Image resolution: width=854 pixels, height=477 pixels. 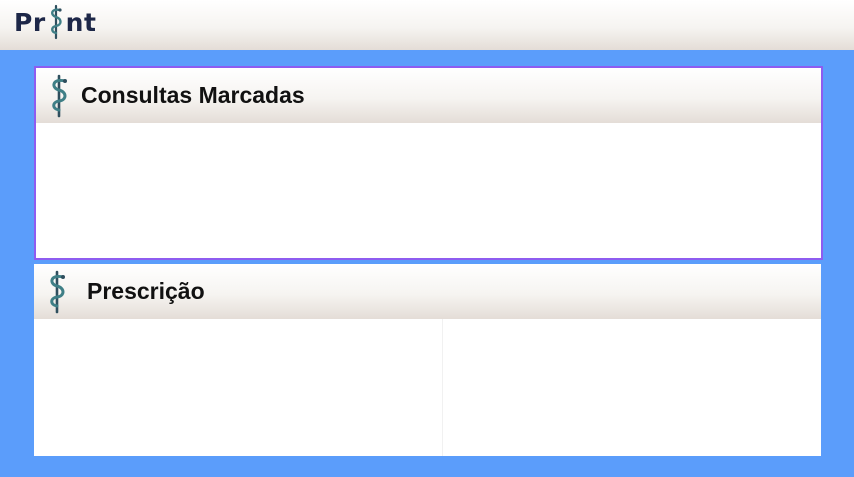 I want to click on prescricao-right-column, so click(x=632, y=387).